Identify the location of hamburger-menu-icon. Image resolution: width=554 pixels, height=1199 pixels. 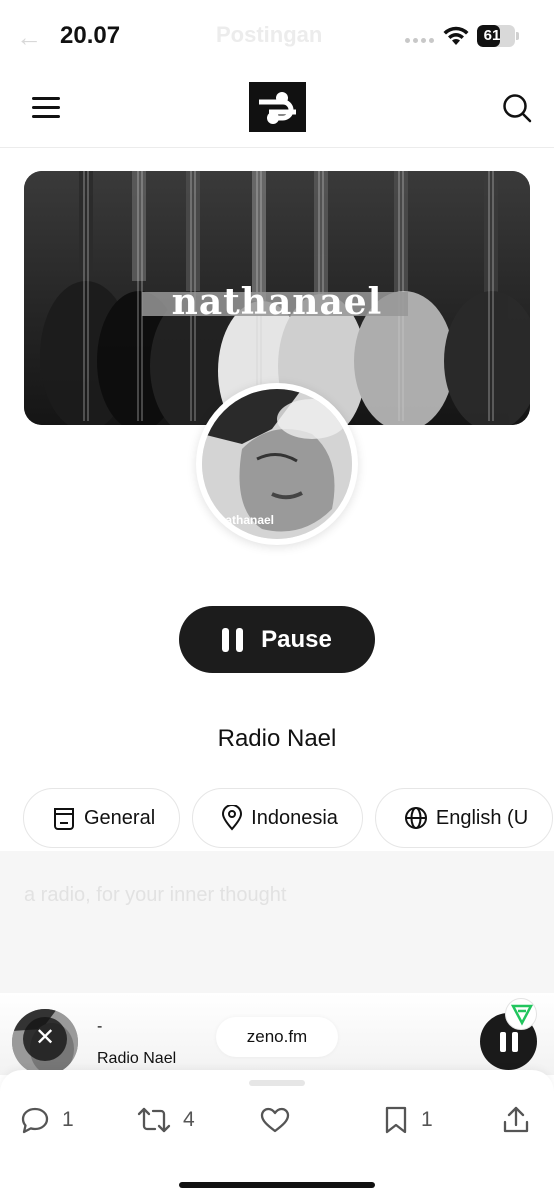
(46, 108).